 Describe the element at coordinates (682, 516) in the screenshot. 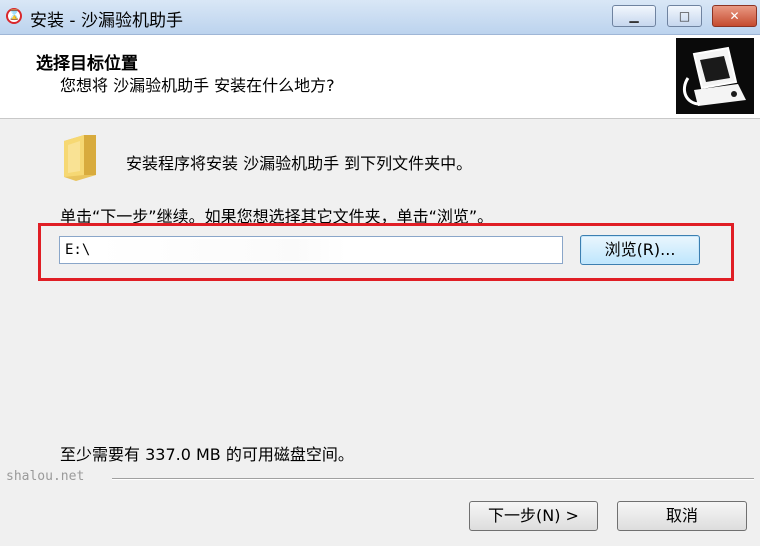

I see `cancel-button: 取消` at that location.